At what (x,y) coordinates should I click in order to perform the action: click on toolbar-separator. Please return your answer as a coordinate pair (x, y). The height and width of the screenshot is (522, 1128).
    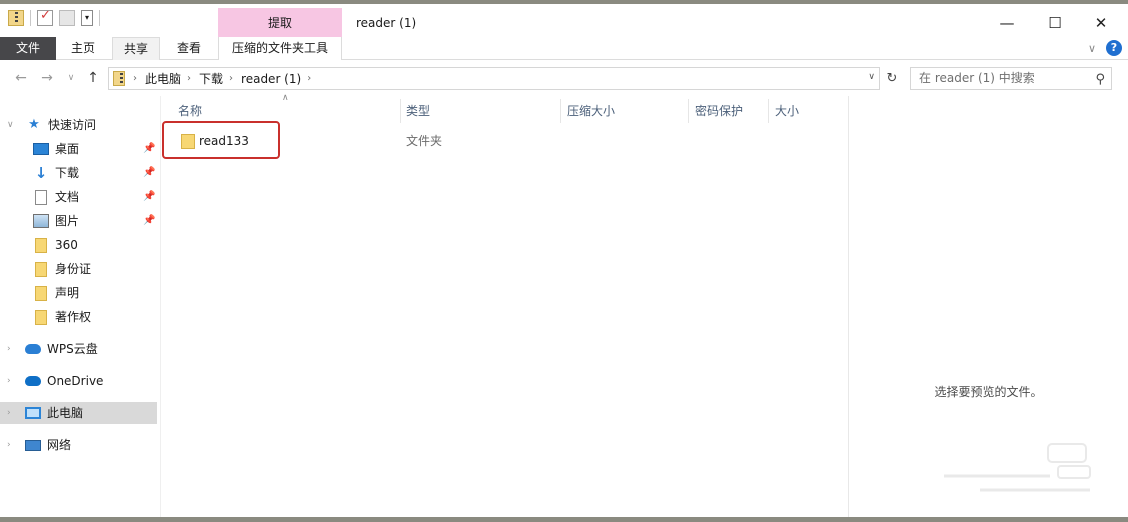
    Looking at the image, I should click on (99, 18).